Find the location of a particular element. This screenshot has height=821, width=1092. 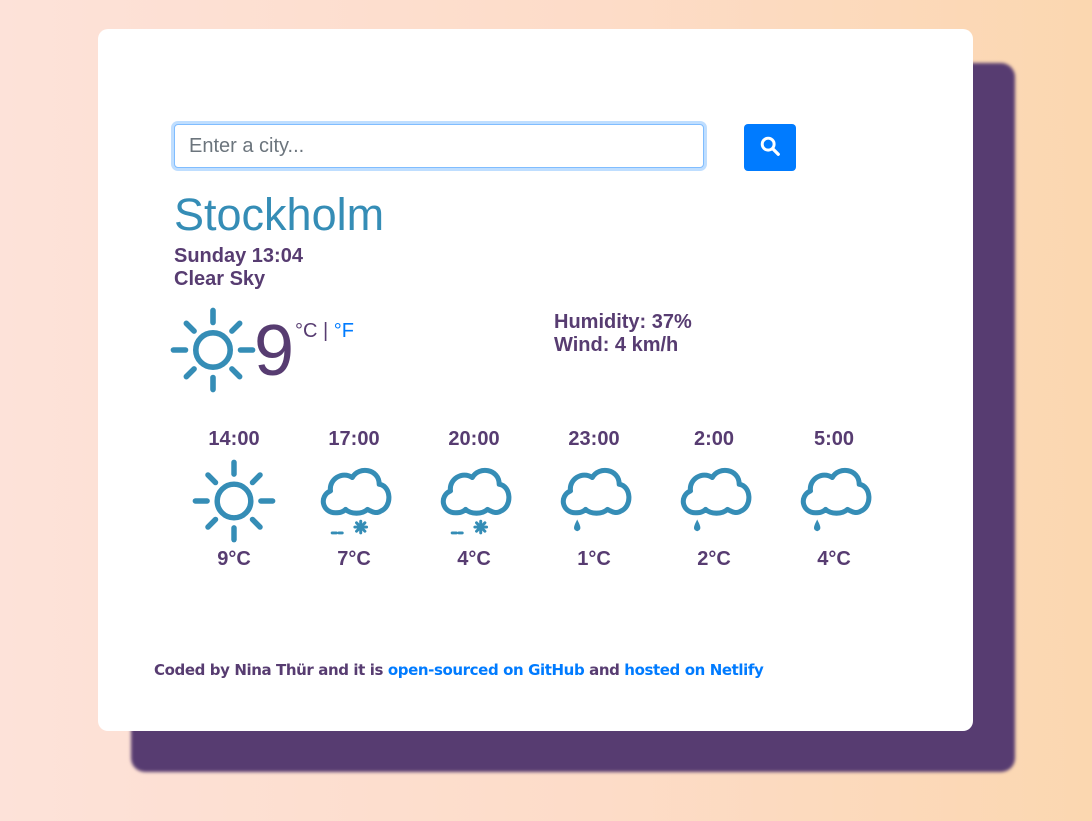

forecast-item: 23:00 1°C is located at coordinates (594, 499).